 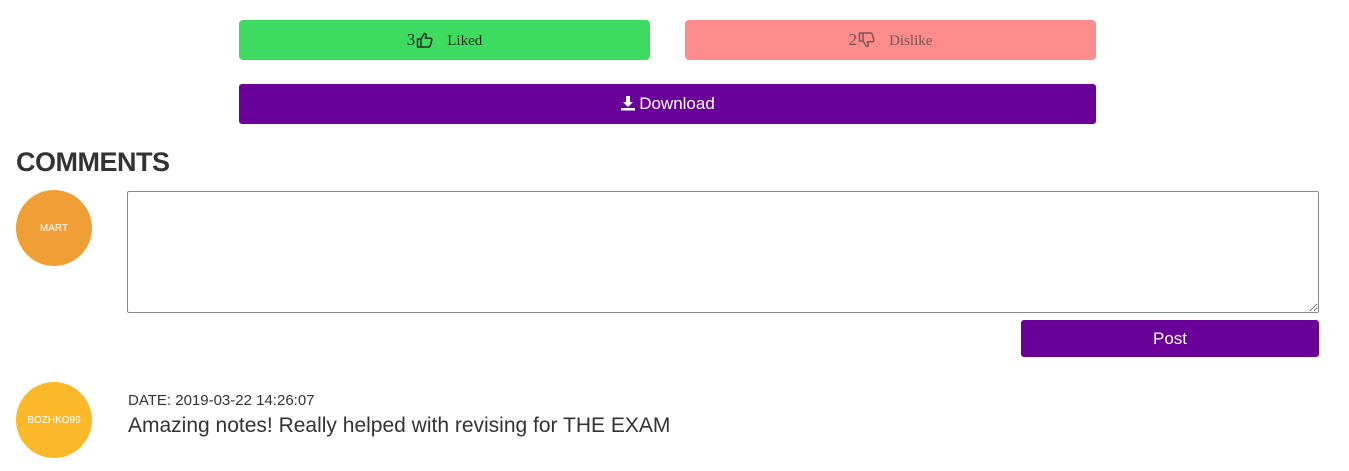 I want to click on dislike-button: 2 Dislike, so click(x=890, y=40).